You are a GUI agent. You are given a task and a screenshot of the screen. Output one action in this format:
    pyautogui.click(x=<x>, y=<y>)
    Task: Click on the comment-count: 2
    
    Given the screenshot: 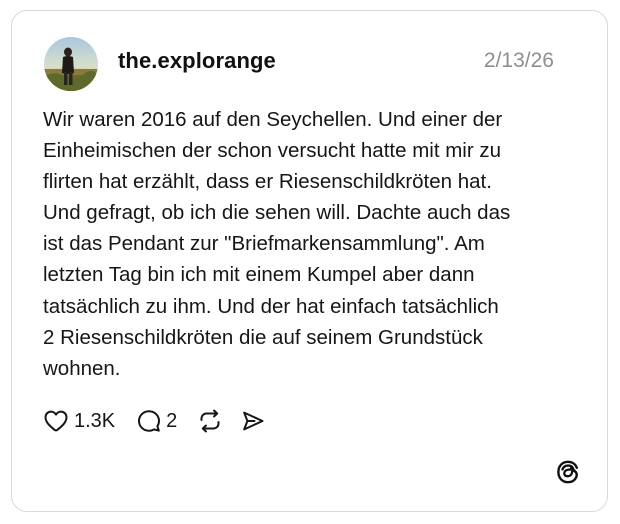 What is the action you would take?
    pyautogui.click(x=172, y=420)
    